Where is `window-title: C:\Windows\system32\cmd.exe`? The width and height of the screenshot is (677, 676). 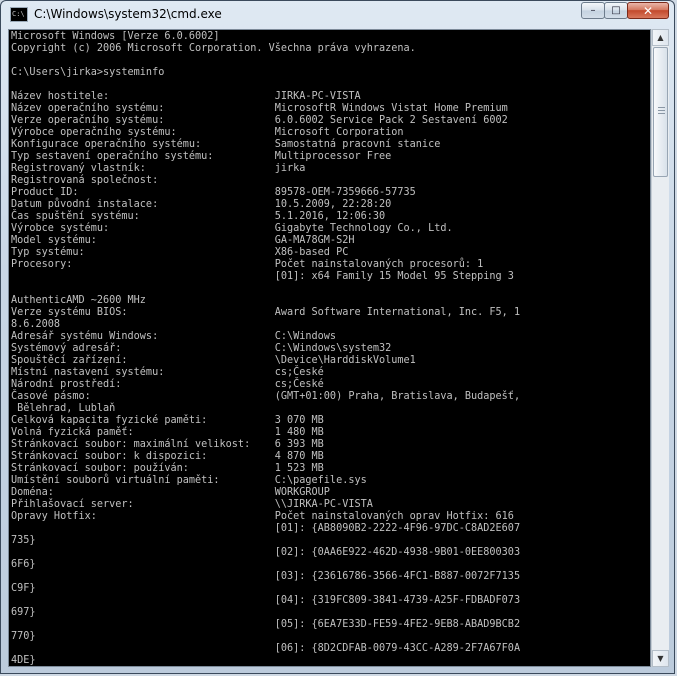
window-title: C:\Windows\system32\cmd.exe is located at coordinates (128, 14).